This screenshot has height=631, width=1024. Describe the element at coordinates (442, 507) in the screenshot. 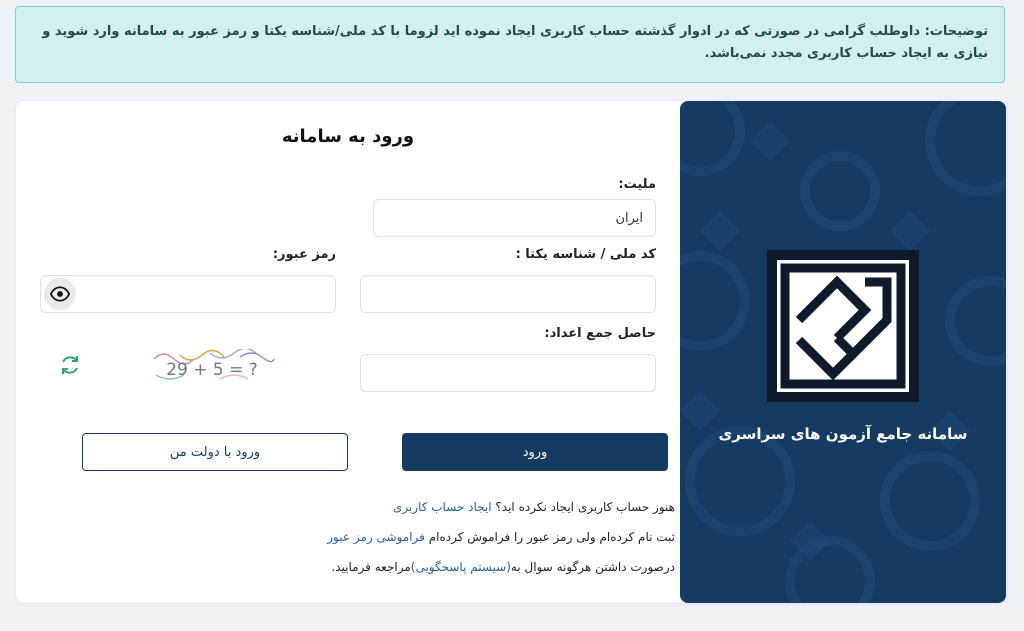

I see `create-account-link: ایجاد حساب کاربری` at that location.